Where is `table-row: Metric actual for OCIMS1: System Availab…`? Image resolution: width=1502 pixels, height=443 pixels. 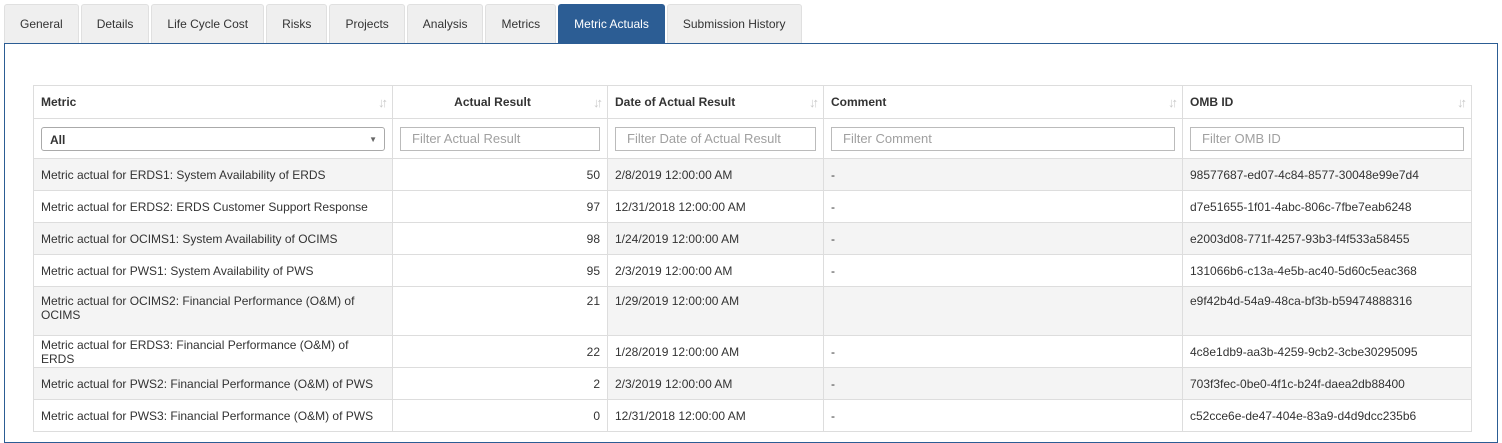 table-row: Metric actual for OCIMS1: System Availab… is located at coordinates (752, 238).